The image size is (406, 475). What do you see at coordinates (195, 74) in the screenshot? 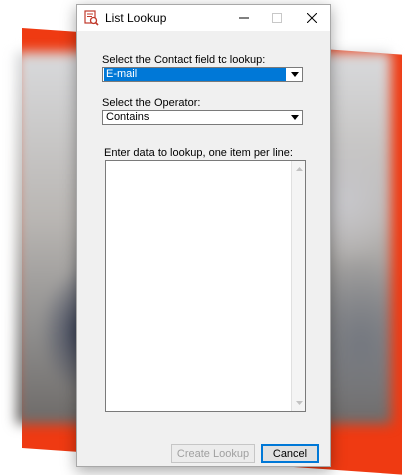
I see `contact-field-value: E-mail` at bounding box center [195, 74].